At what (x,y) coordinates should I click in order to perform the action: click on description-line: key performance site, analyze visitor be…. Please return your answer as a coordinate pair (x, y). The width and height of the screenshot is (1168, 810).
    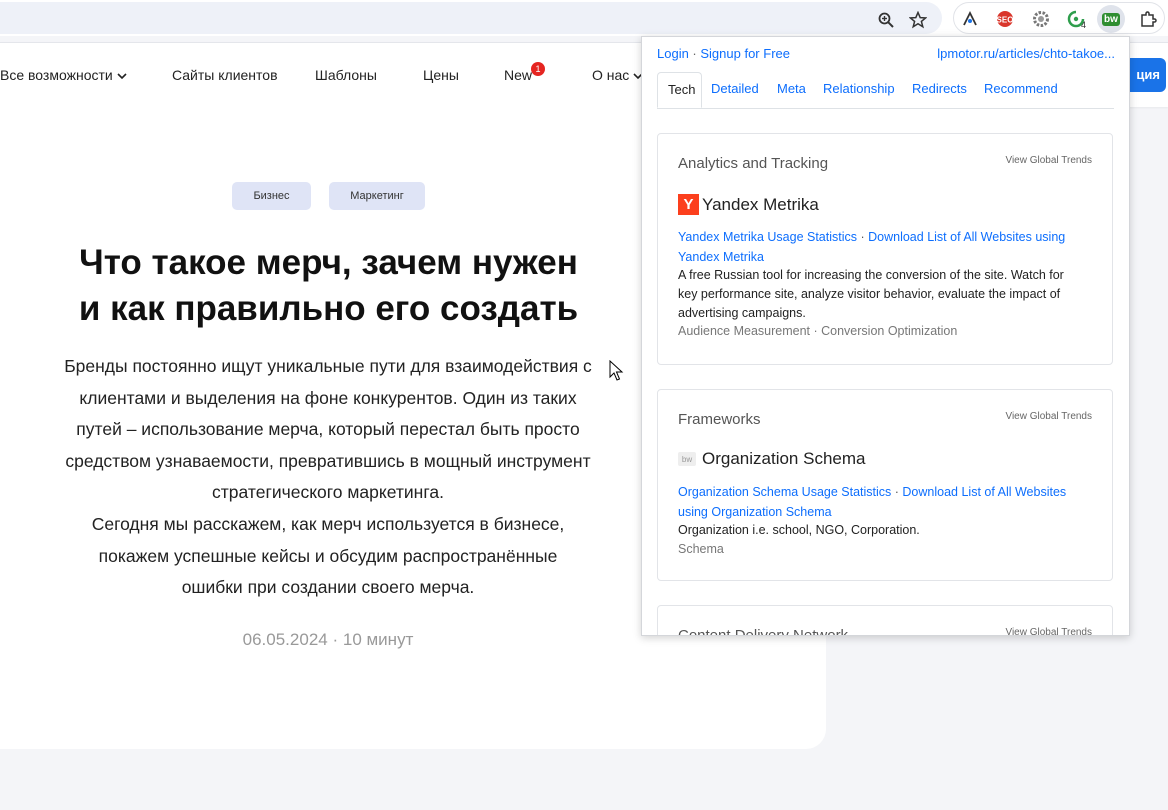
    Looking at the image, I should click on (869, 294).